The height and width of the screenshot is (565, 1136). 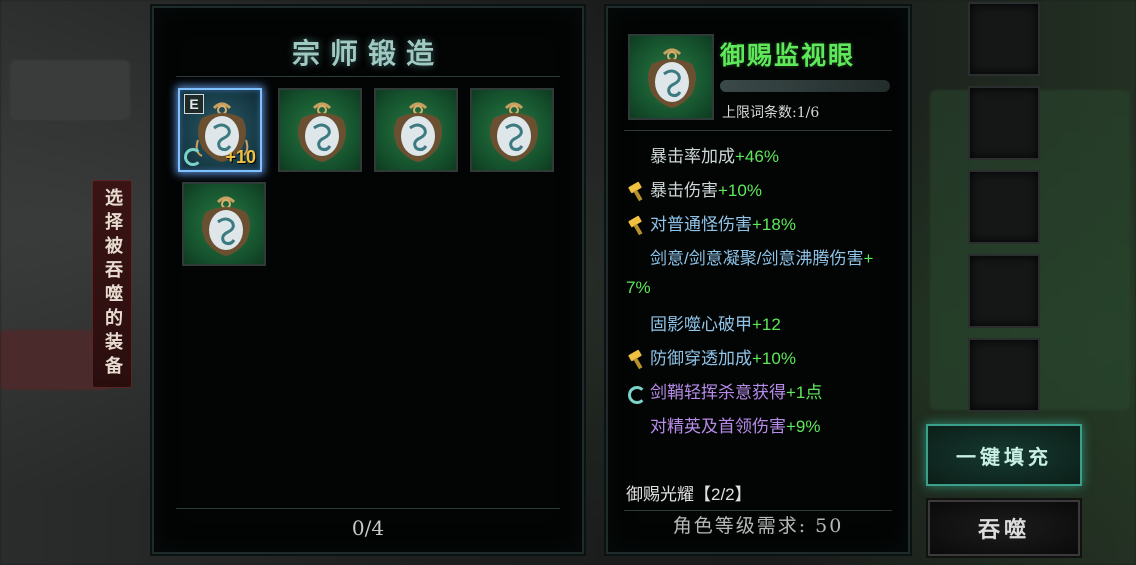 What do you see at coordinates (220, 130) in the screenshot?
I see `forge-slot-1: E +10` at bounding box center [220, 130].